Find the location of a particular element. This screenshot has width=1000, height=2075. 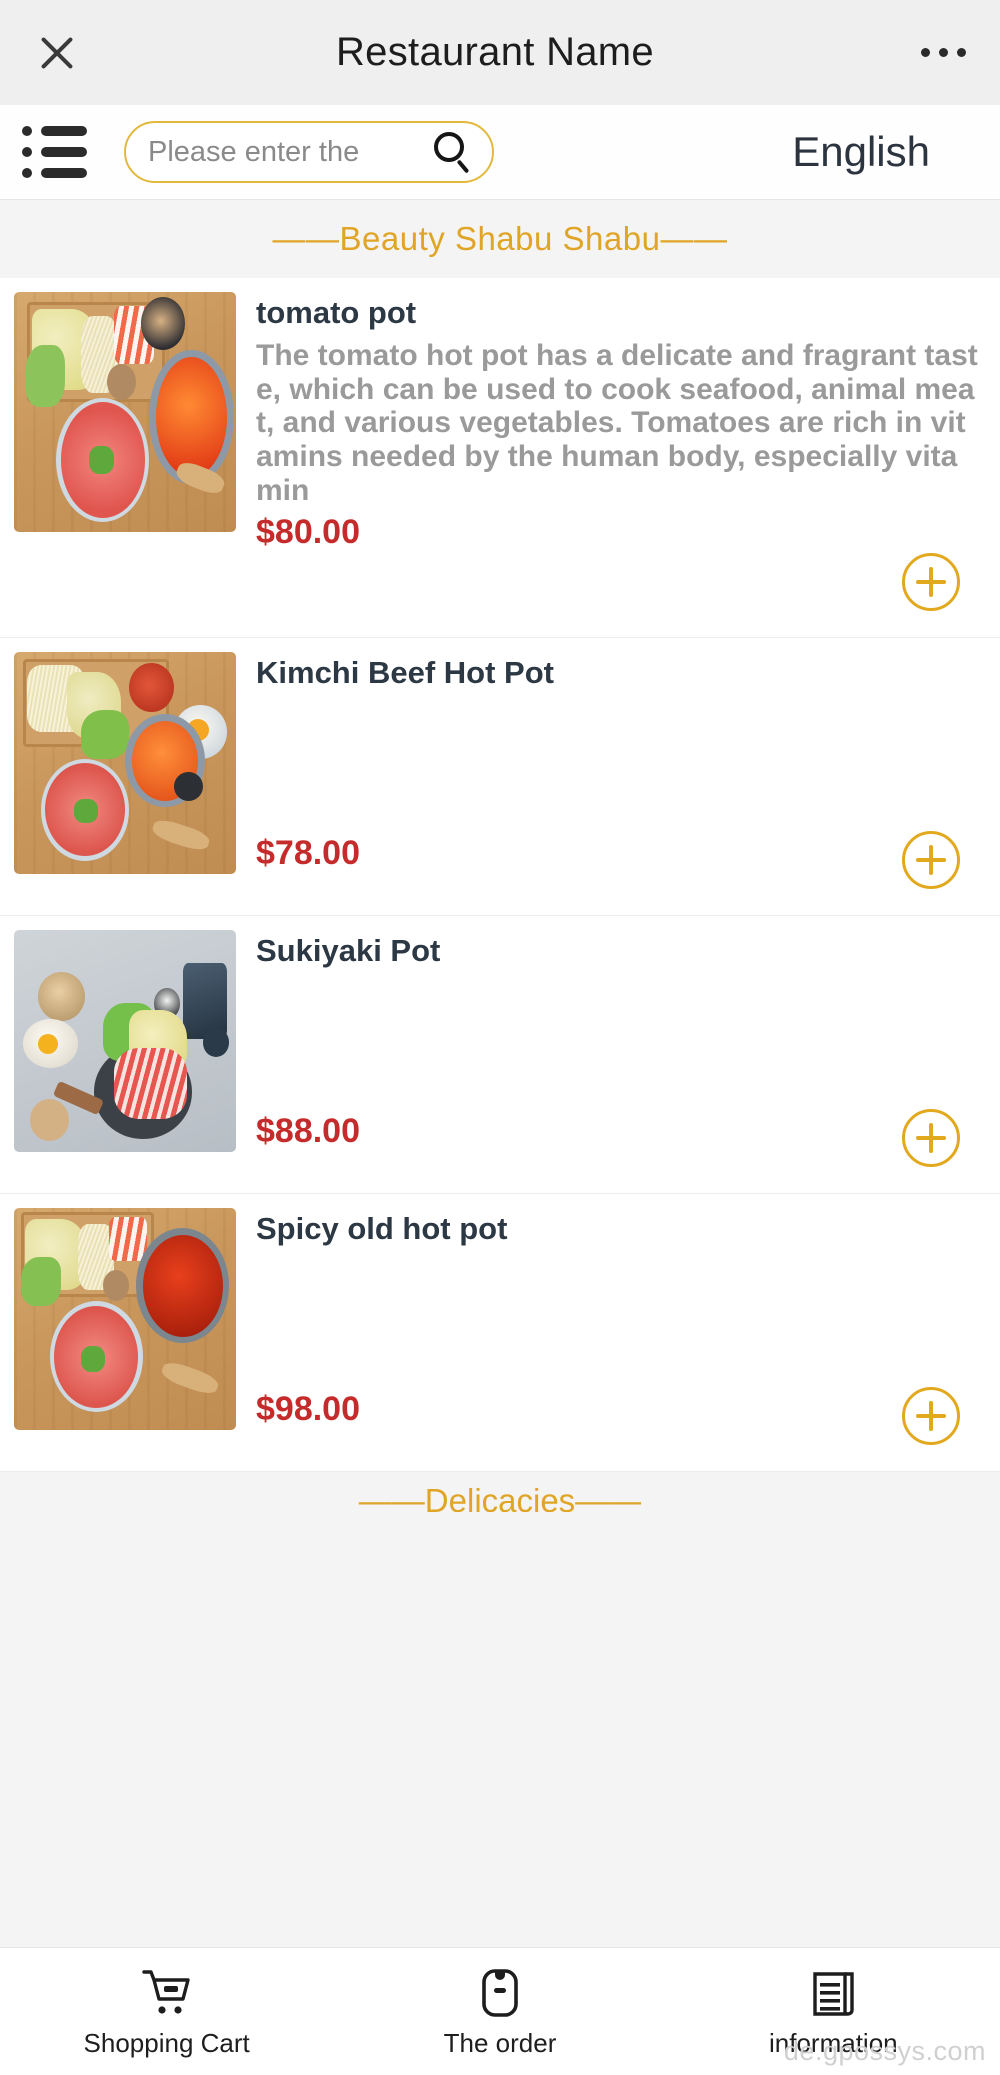

page-title: Restaurant Name is located at coordinates (495, 52).